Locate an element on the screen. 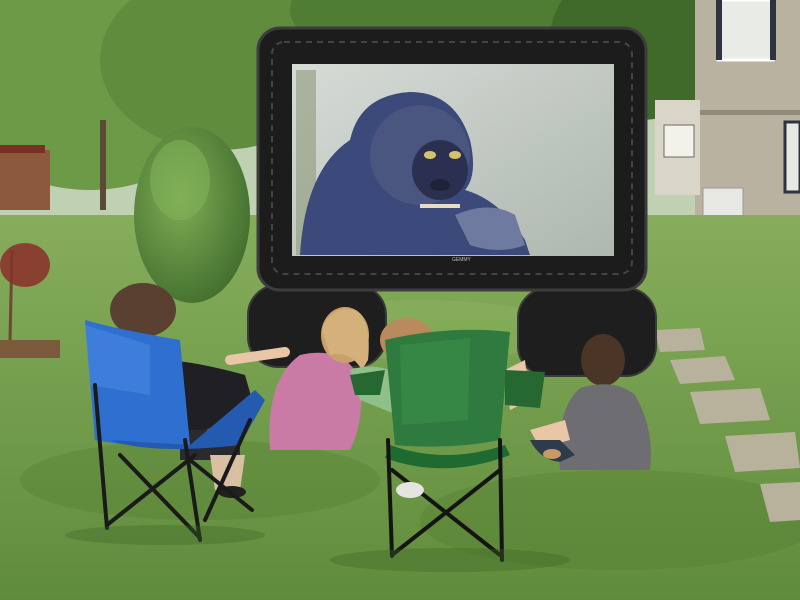  screen-brand-label: GEMMY is located at coordinates (462, 260).